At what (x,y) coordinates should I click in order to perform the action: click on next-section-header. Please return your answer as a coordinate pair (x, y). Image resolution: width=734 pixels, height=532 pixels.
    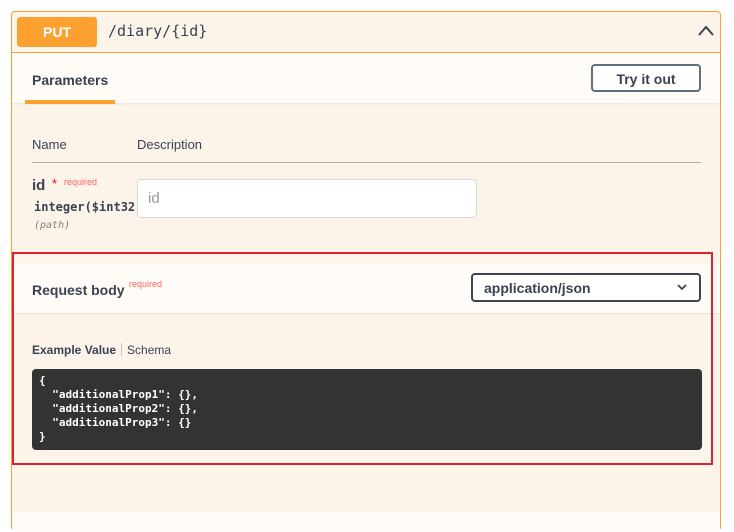
    Looking at the image, I should click on (366, 522).